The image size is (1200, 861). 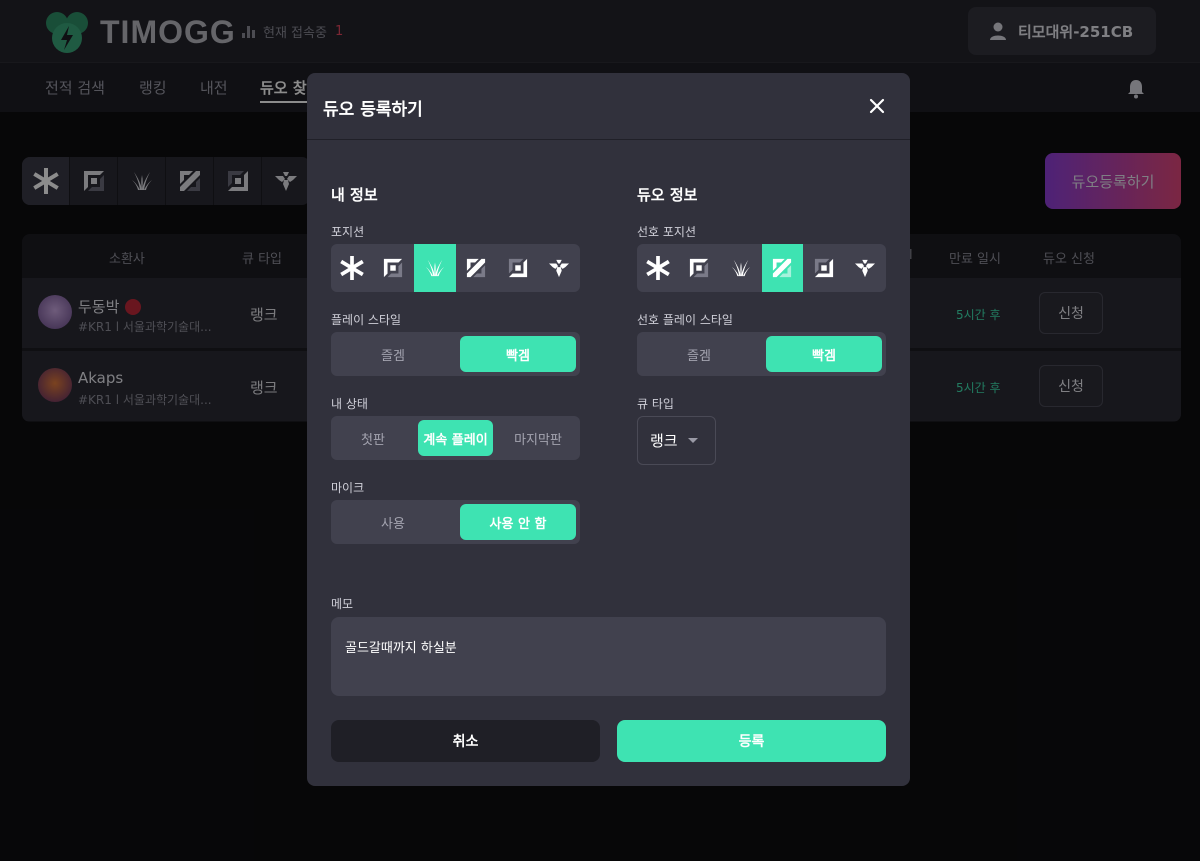 What do you see at coordinates (538, 438) in the screenshot?
I see `status-last: 마지막판` at bounding box center [538, 438].